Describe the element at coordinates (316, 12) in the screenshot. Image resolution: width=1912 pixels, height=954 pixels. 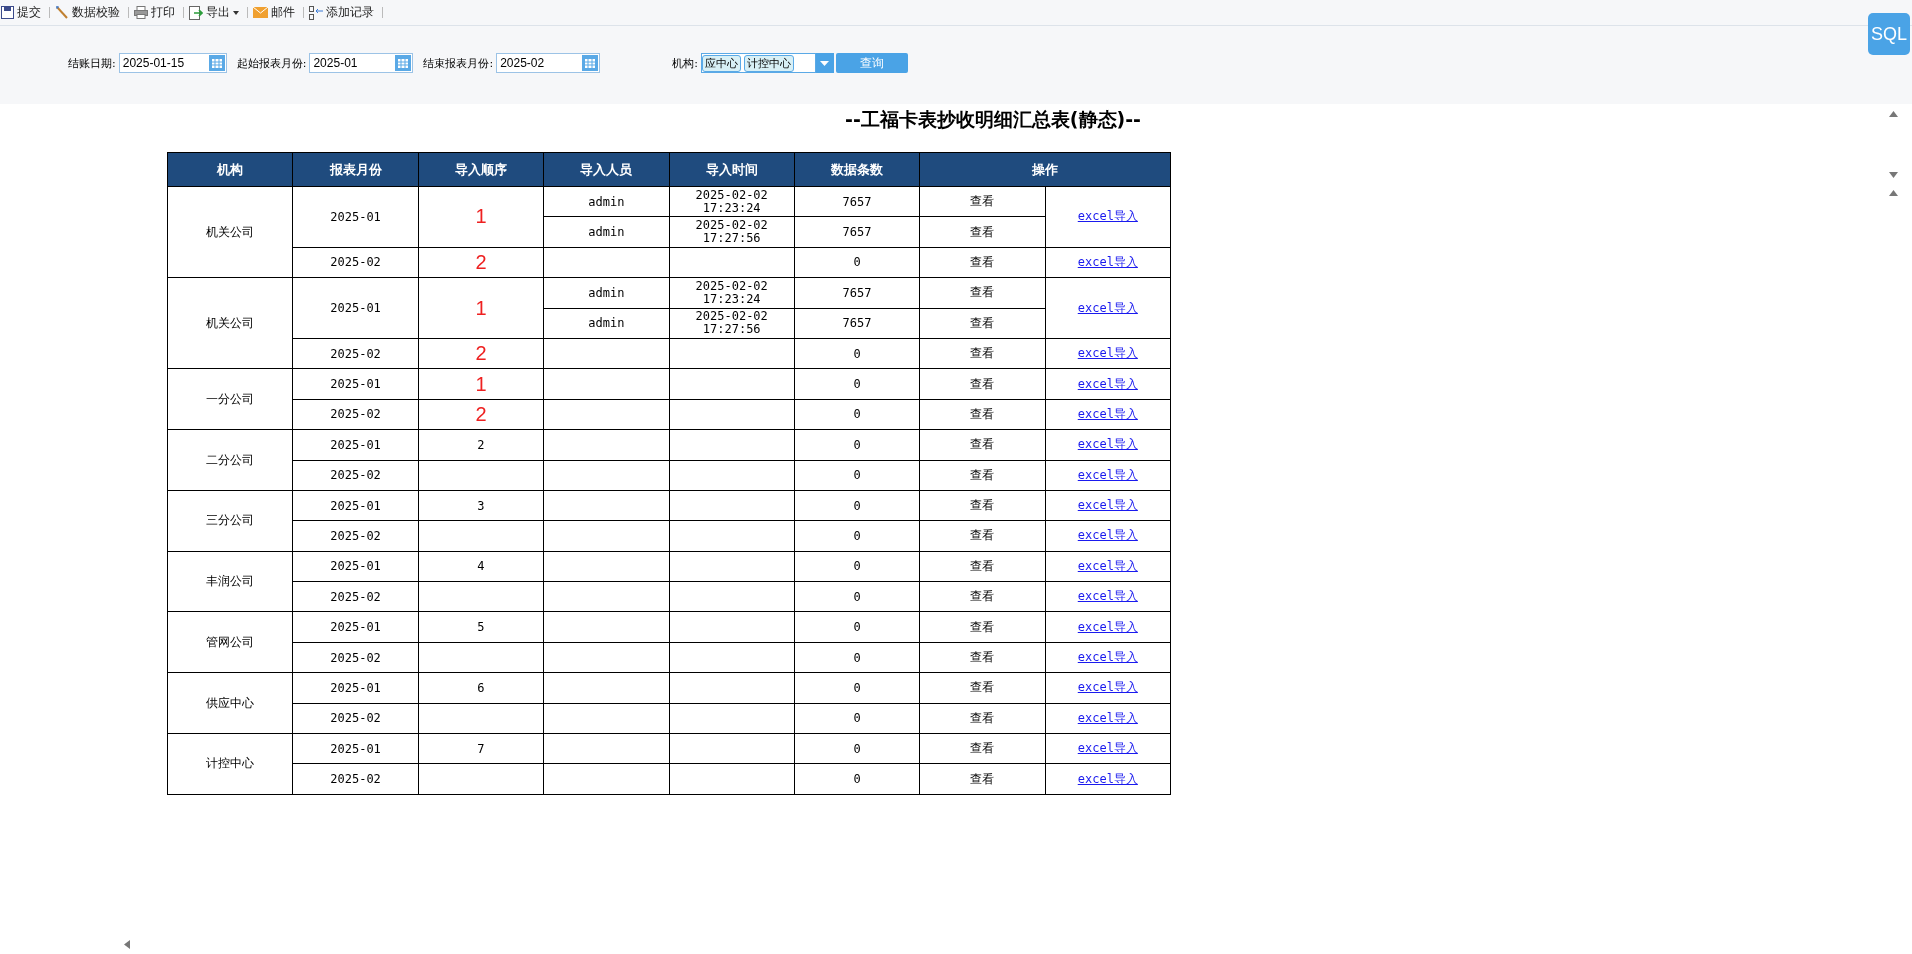
I see `add-record-icon` at that location.